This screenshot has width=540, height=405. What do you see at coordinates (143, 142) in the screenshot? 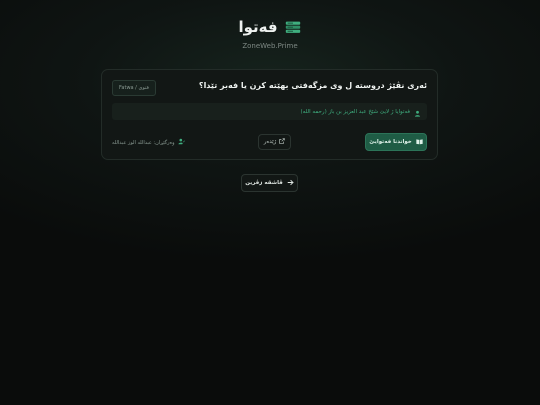
I see `translator-text: وەرگێڕان: عبدالله الوز عبدالله` at bounding box center [143, 142].